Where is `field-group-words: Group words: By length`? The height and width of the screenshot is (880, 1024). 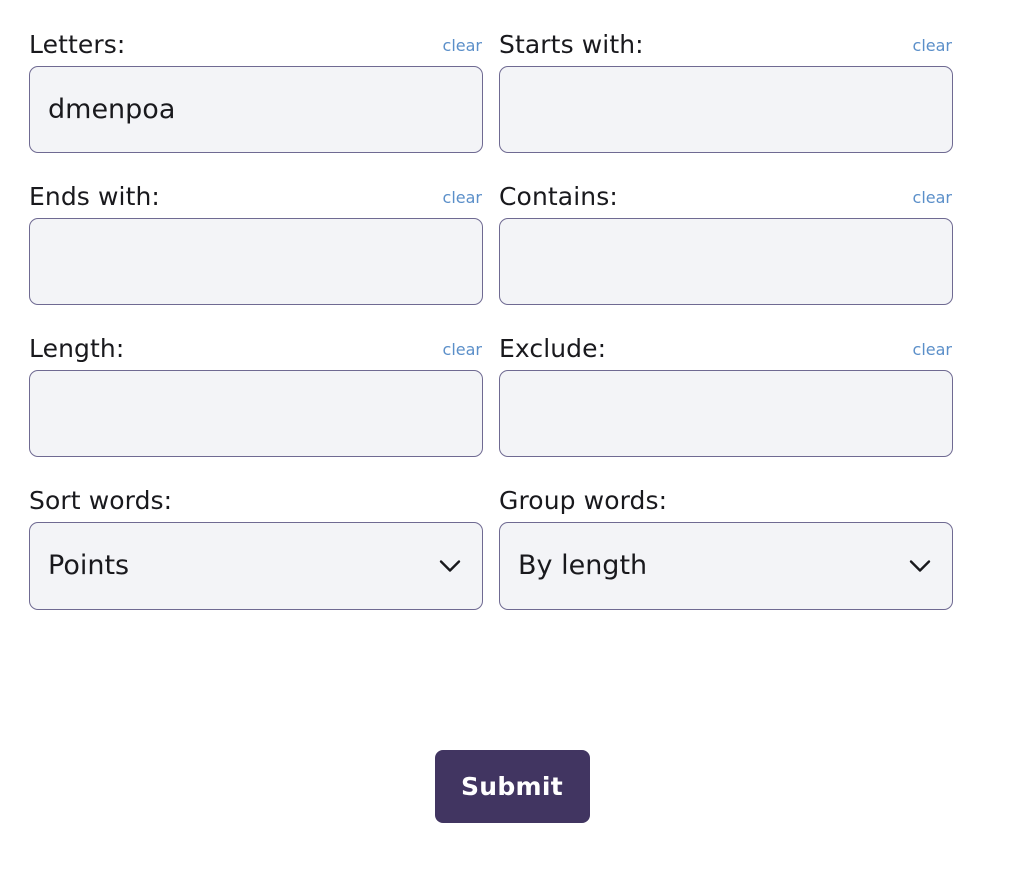
field-group-words: Group words: By length is located at coordinates (726, 546).